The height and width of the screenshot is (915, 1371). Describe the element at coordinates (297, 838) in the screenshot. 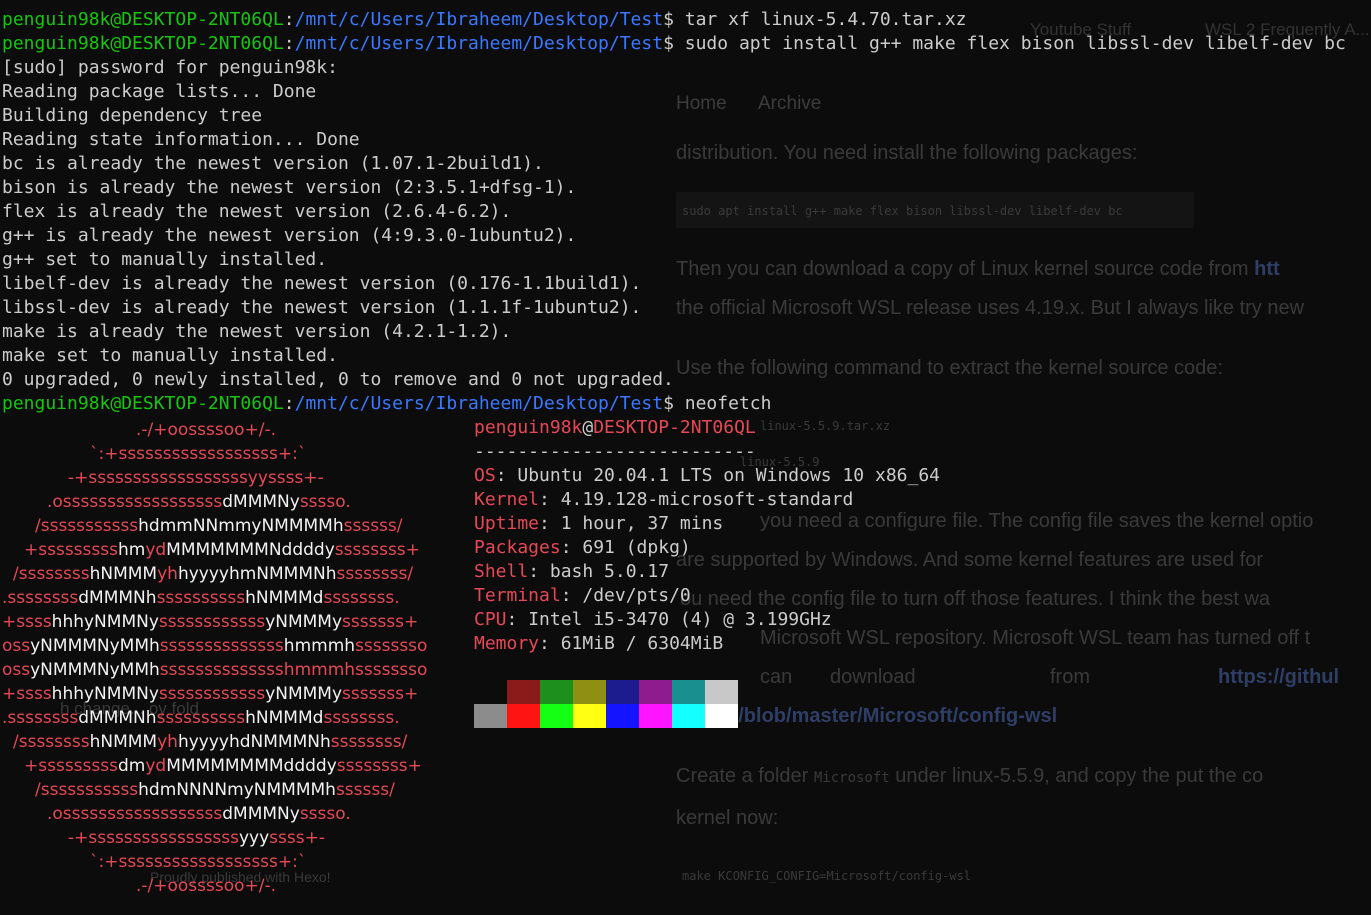

I see `logo-segment: ssss+-` at that location.